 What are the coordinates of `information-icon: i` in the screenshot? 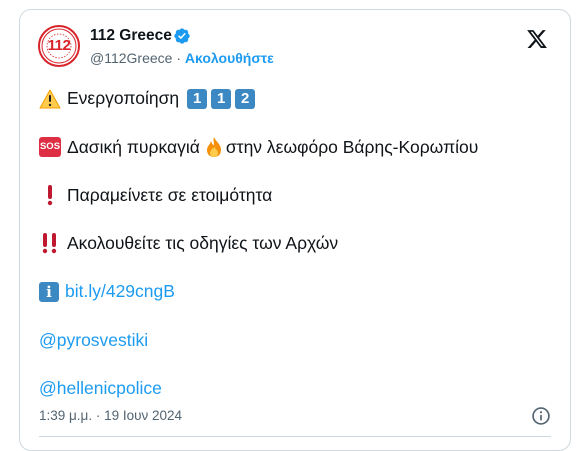 It's located at (49, 291).